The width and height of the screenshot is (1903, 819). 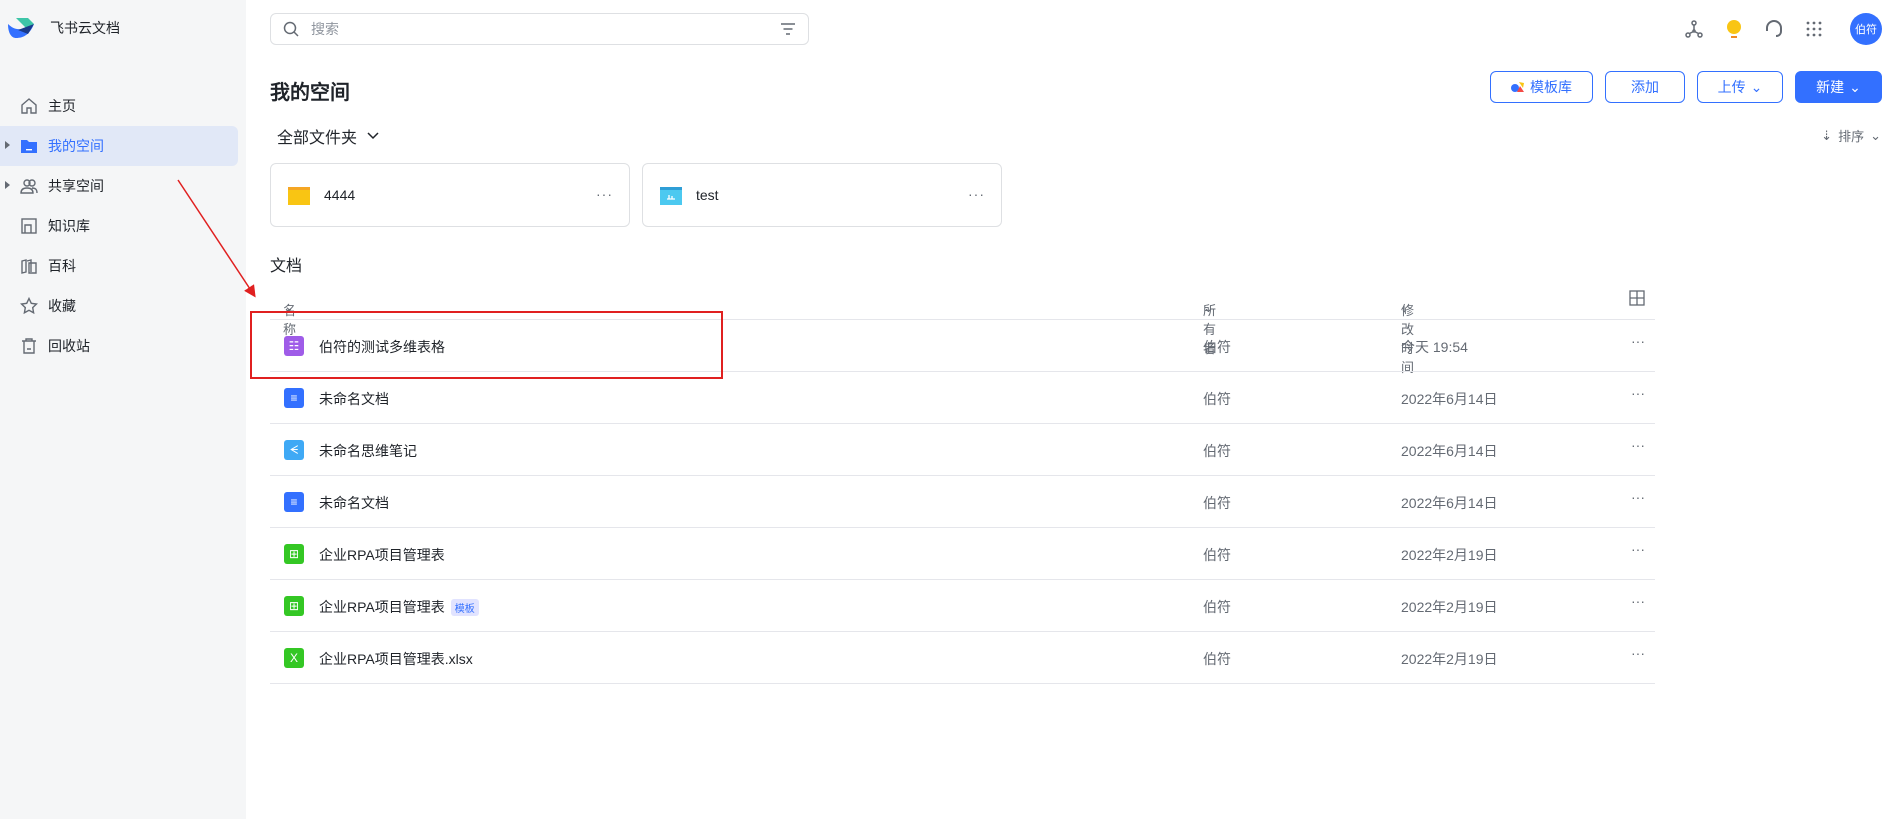 What do you see at coordinates (1694, 29) in the screenshot?
I see `org-chart-icon` at bounding box center [1694, 29].